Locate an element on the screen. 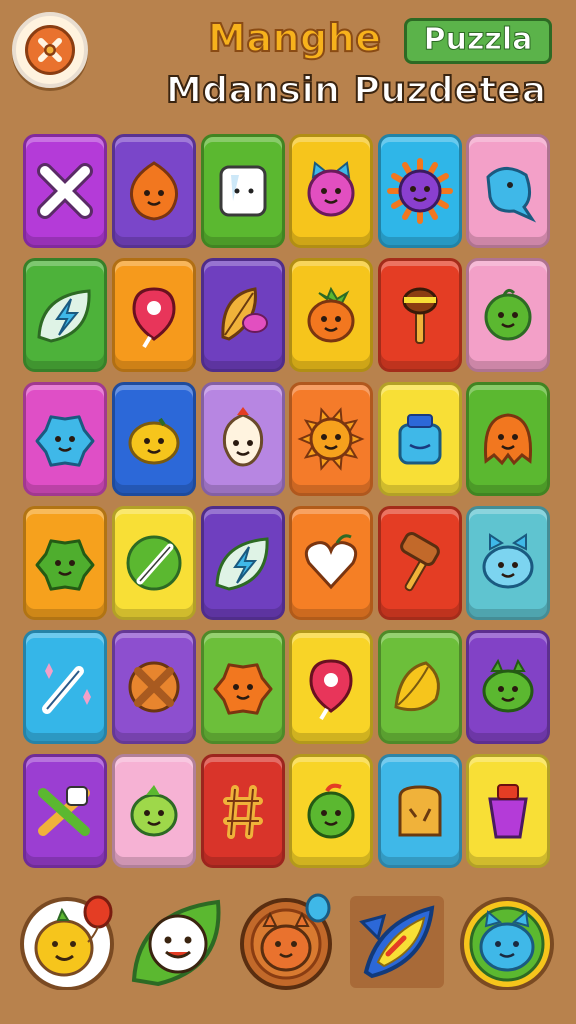 The width and height of the screenshot is (576, 1024). orange-fruit-icon is located at coordinates (331, 314).